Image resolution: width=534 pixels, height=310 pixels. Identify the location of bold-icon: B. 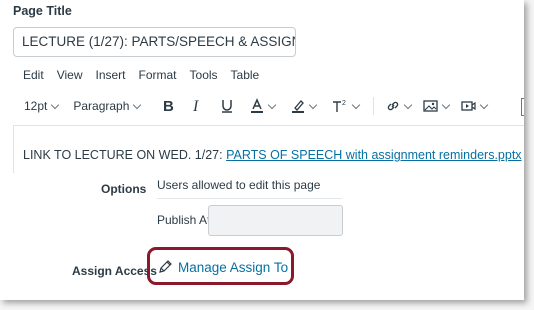
(169, 106).